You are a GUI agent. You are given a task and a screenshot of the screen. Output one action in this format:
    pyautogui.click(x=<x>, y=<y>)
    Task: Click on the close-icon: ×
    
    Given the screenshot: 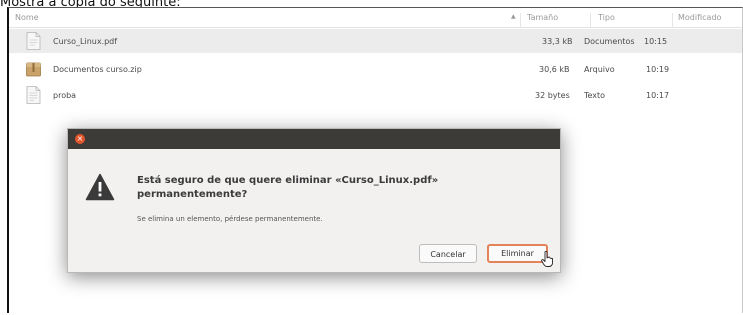 What is the action you would take?
    pyautogui.click(x=80, y=139)
    